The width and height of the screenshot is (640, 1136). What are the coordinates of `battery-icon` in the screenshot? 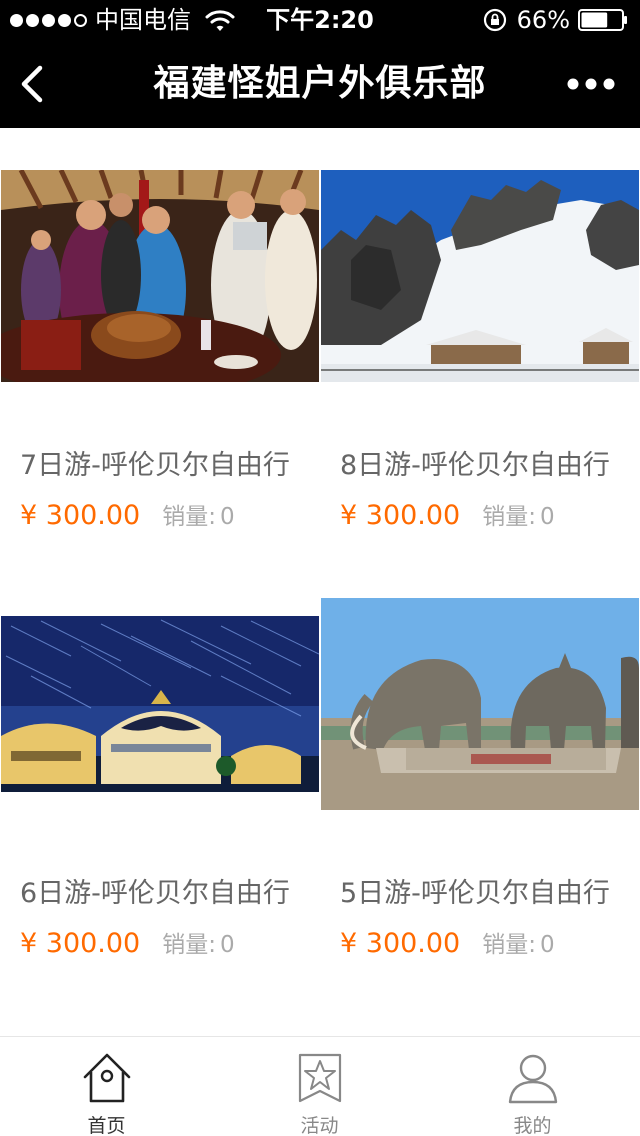 It's located at (602, 20).